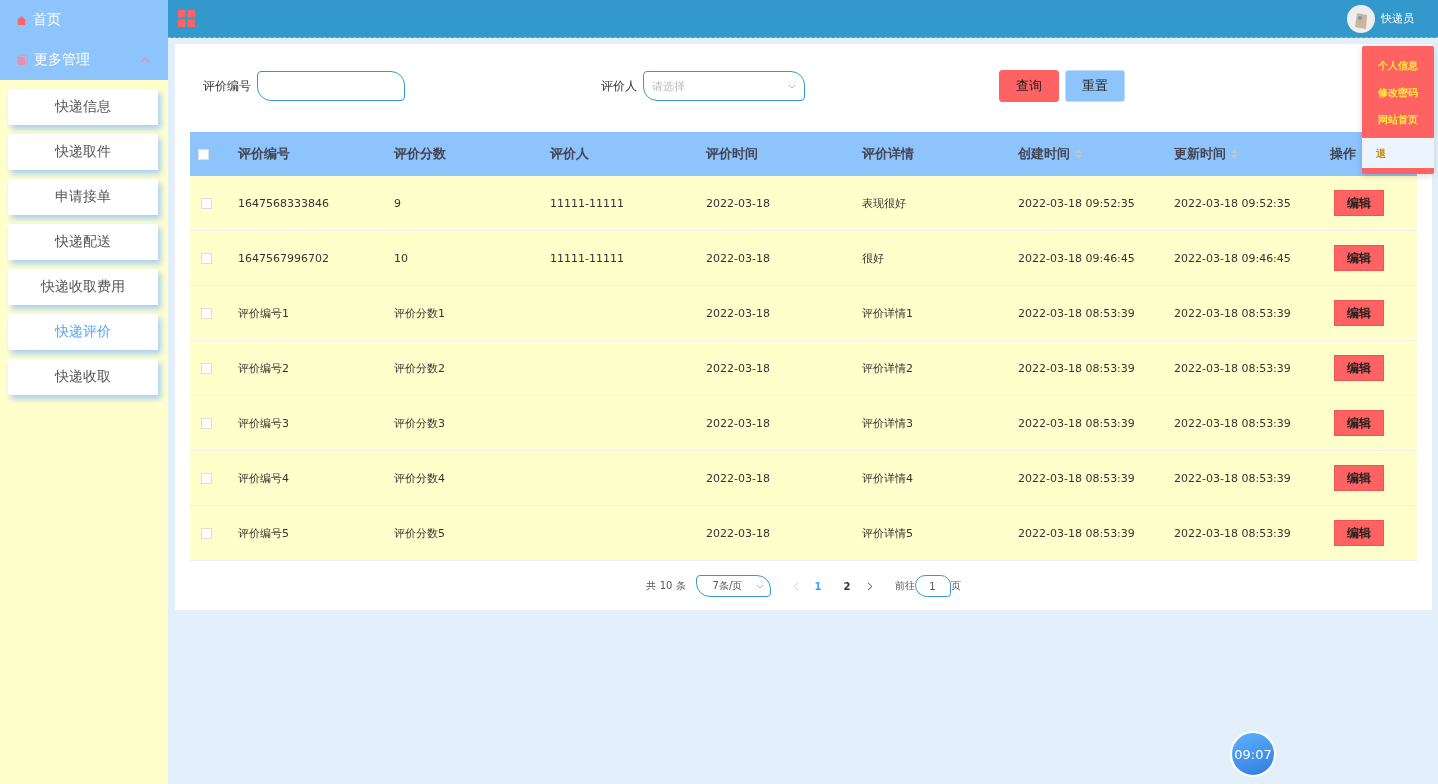  I want to click on column-header: 评价编号, so click(264, 154).